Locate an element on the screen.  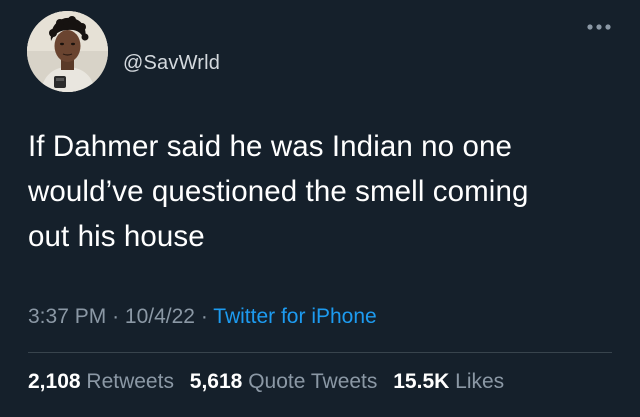
quote-tweets-stat: 5,618 Quote Tweets is located at coordinates (284, 381).